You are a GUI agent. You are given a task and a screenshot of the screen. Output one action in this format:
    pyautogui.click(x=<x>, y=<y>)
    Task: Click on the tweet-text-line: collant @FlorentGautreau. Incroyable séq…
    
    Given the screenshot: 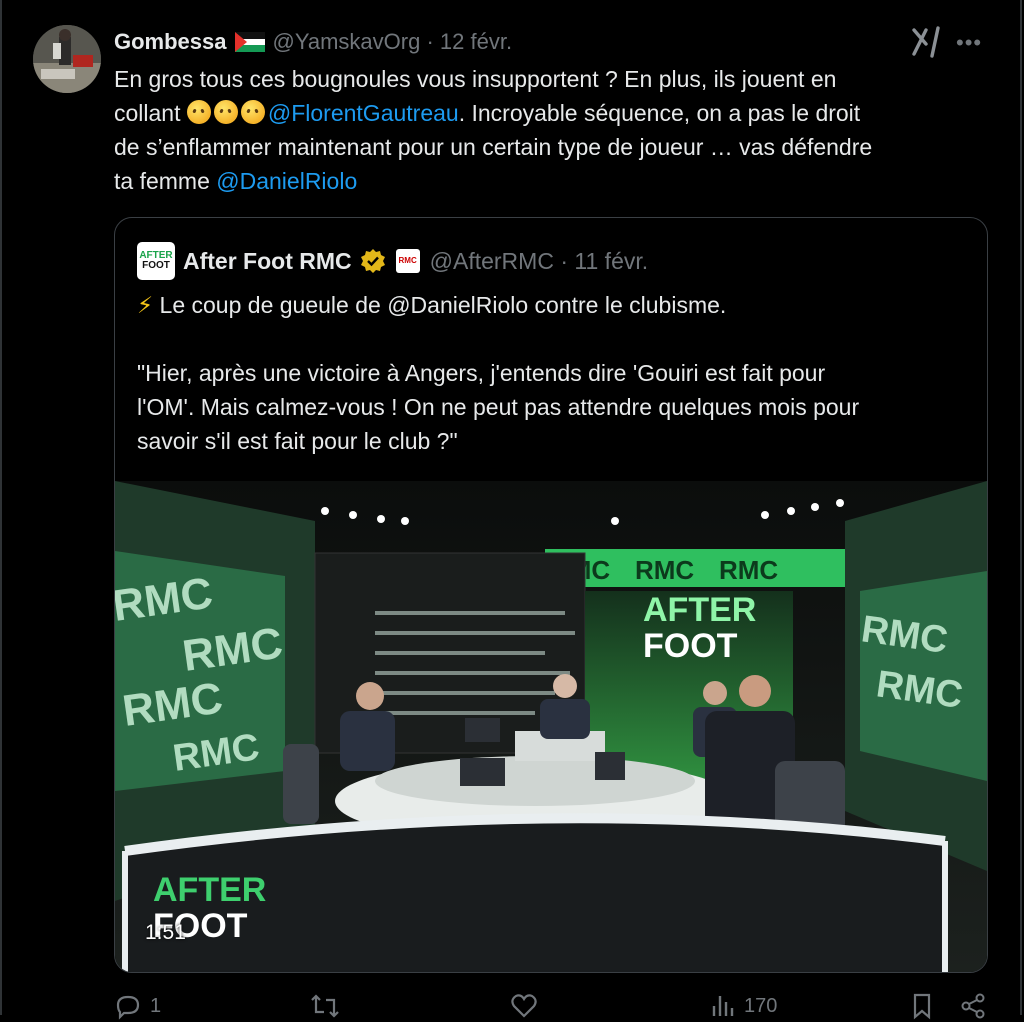 What is the action you would take?
    pyautogui.click(x=487, y=113)
    